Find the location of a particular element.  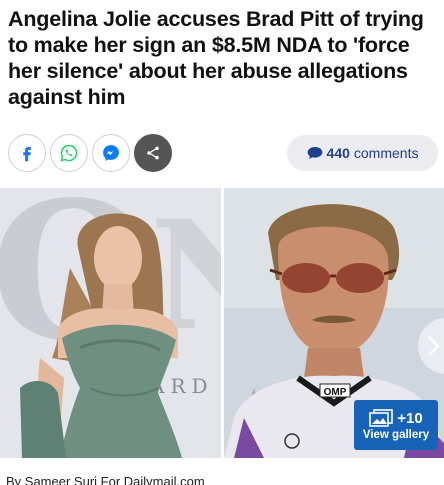

comment-bubble-icon is located at coordinates (314, 153).